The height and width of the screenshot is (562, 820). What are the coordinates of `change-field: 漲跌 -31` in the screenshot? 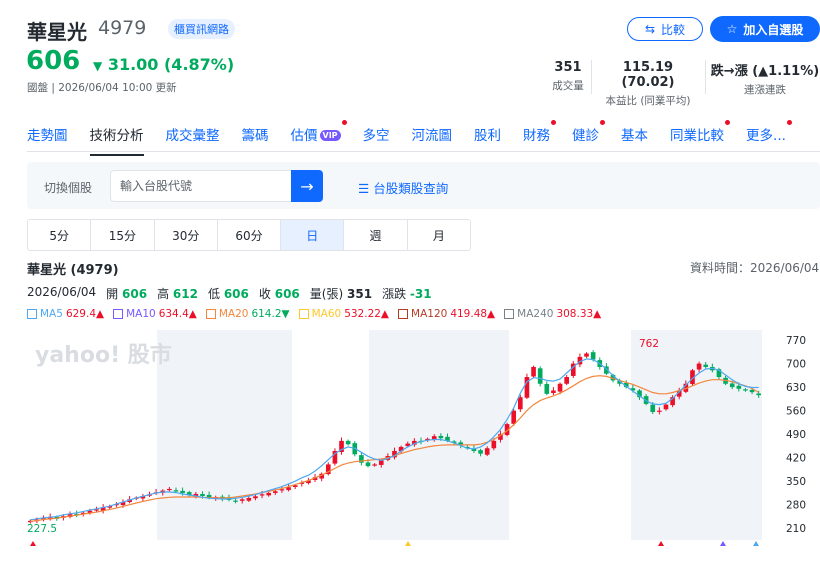 It's located at (407, 294).